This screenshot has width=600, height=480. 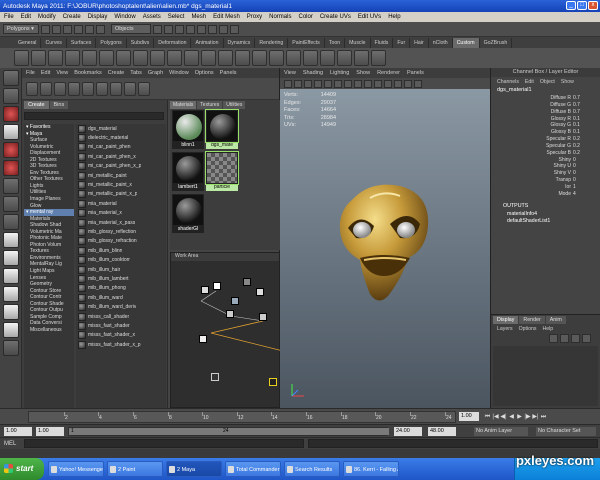 What do you see at coordinates (234, 29) in the screenshot?
I see `render-settings-icon` at bounding box center [234, 29].